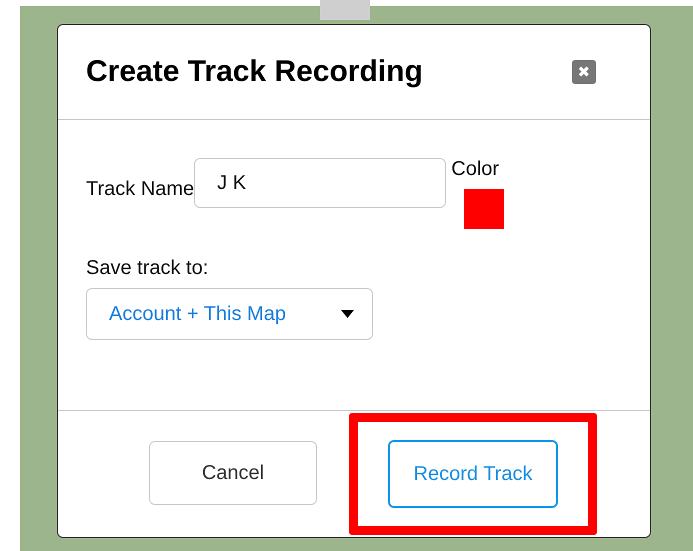 Image resolution: width=693 pixels, height=551 pixels. Describe the element at coordinates (254, 72) in the screenshot. I see `dialog-title: Create Track Recording` at that location.